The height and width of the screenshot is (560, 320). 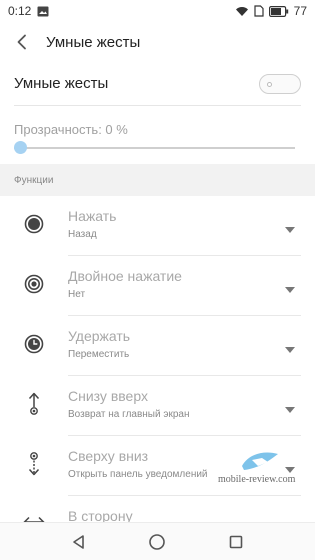 I want to click on gesture-item-double-tap: Двойное нажатие Нет, so click(x=157, y=286).